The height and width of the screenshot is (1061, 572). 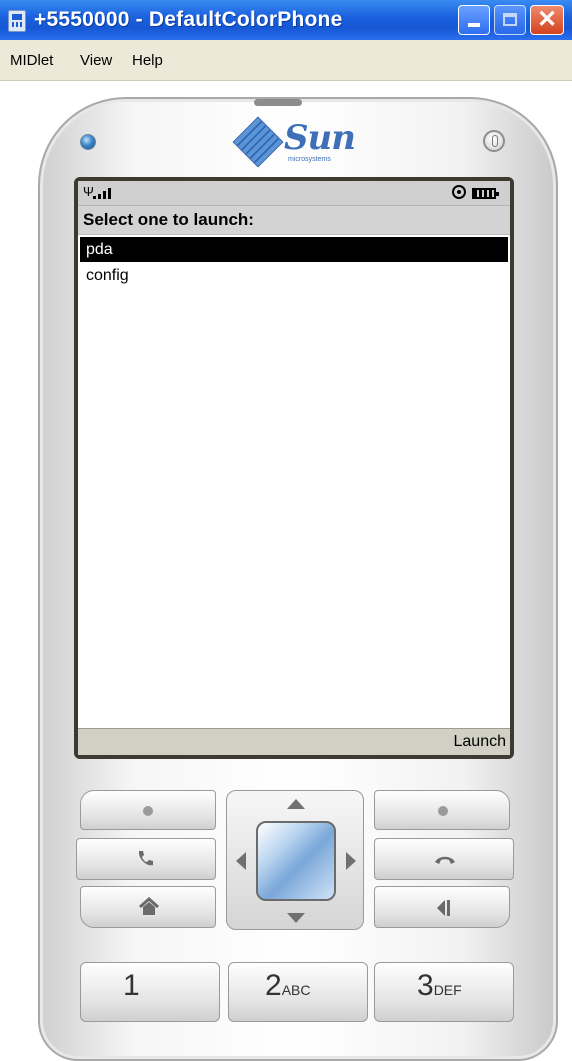 I want to click on window-title: +5550000 - DefaultColorPhone, so click(x=188, y=19).